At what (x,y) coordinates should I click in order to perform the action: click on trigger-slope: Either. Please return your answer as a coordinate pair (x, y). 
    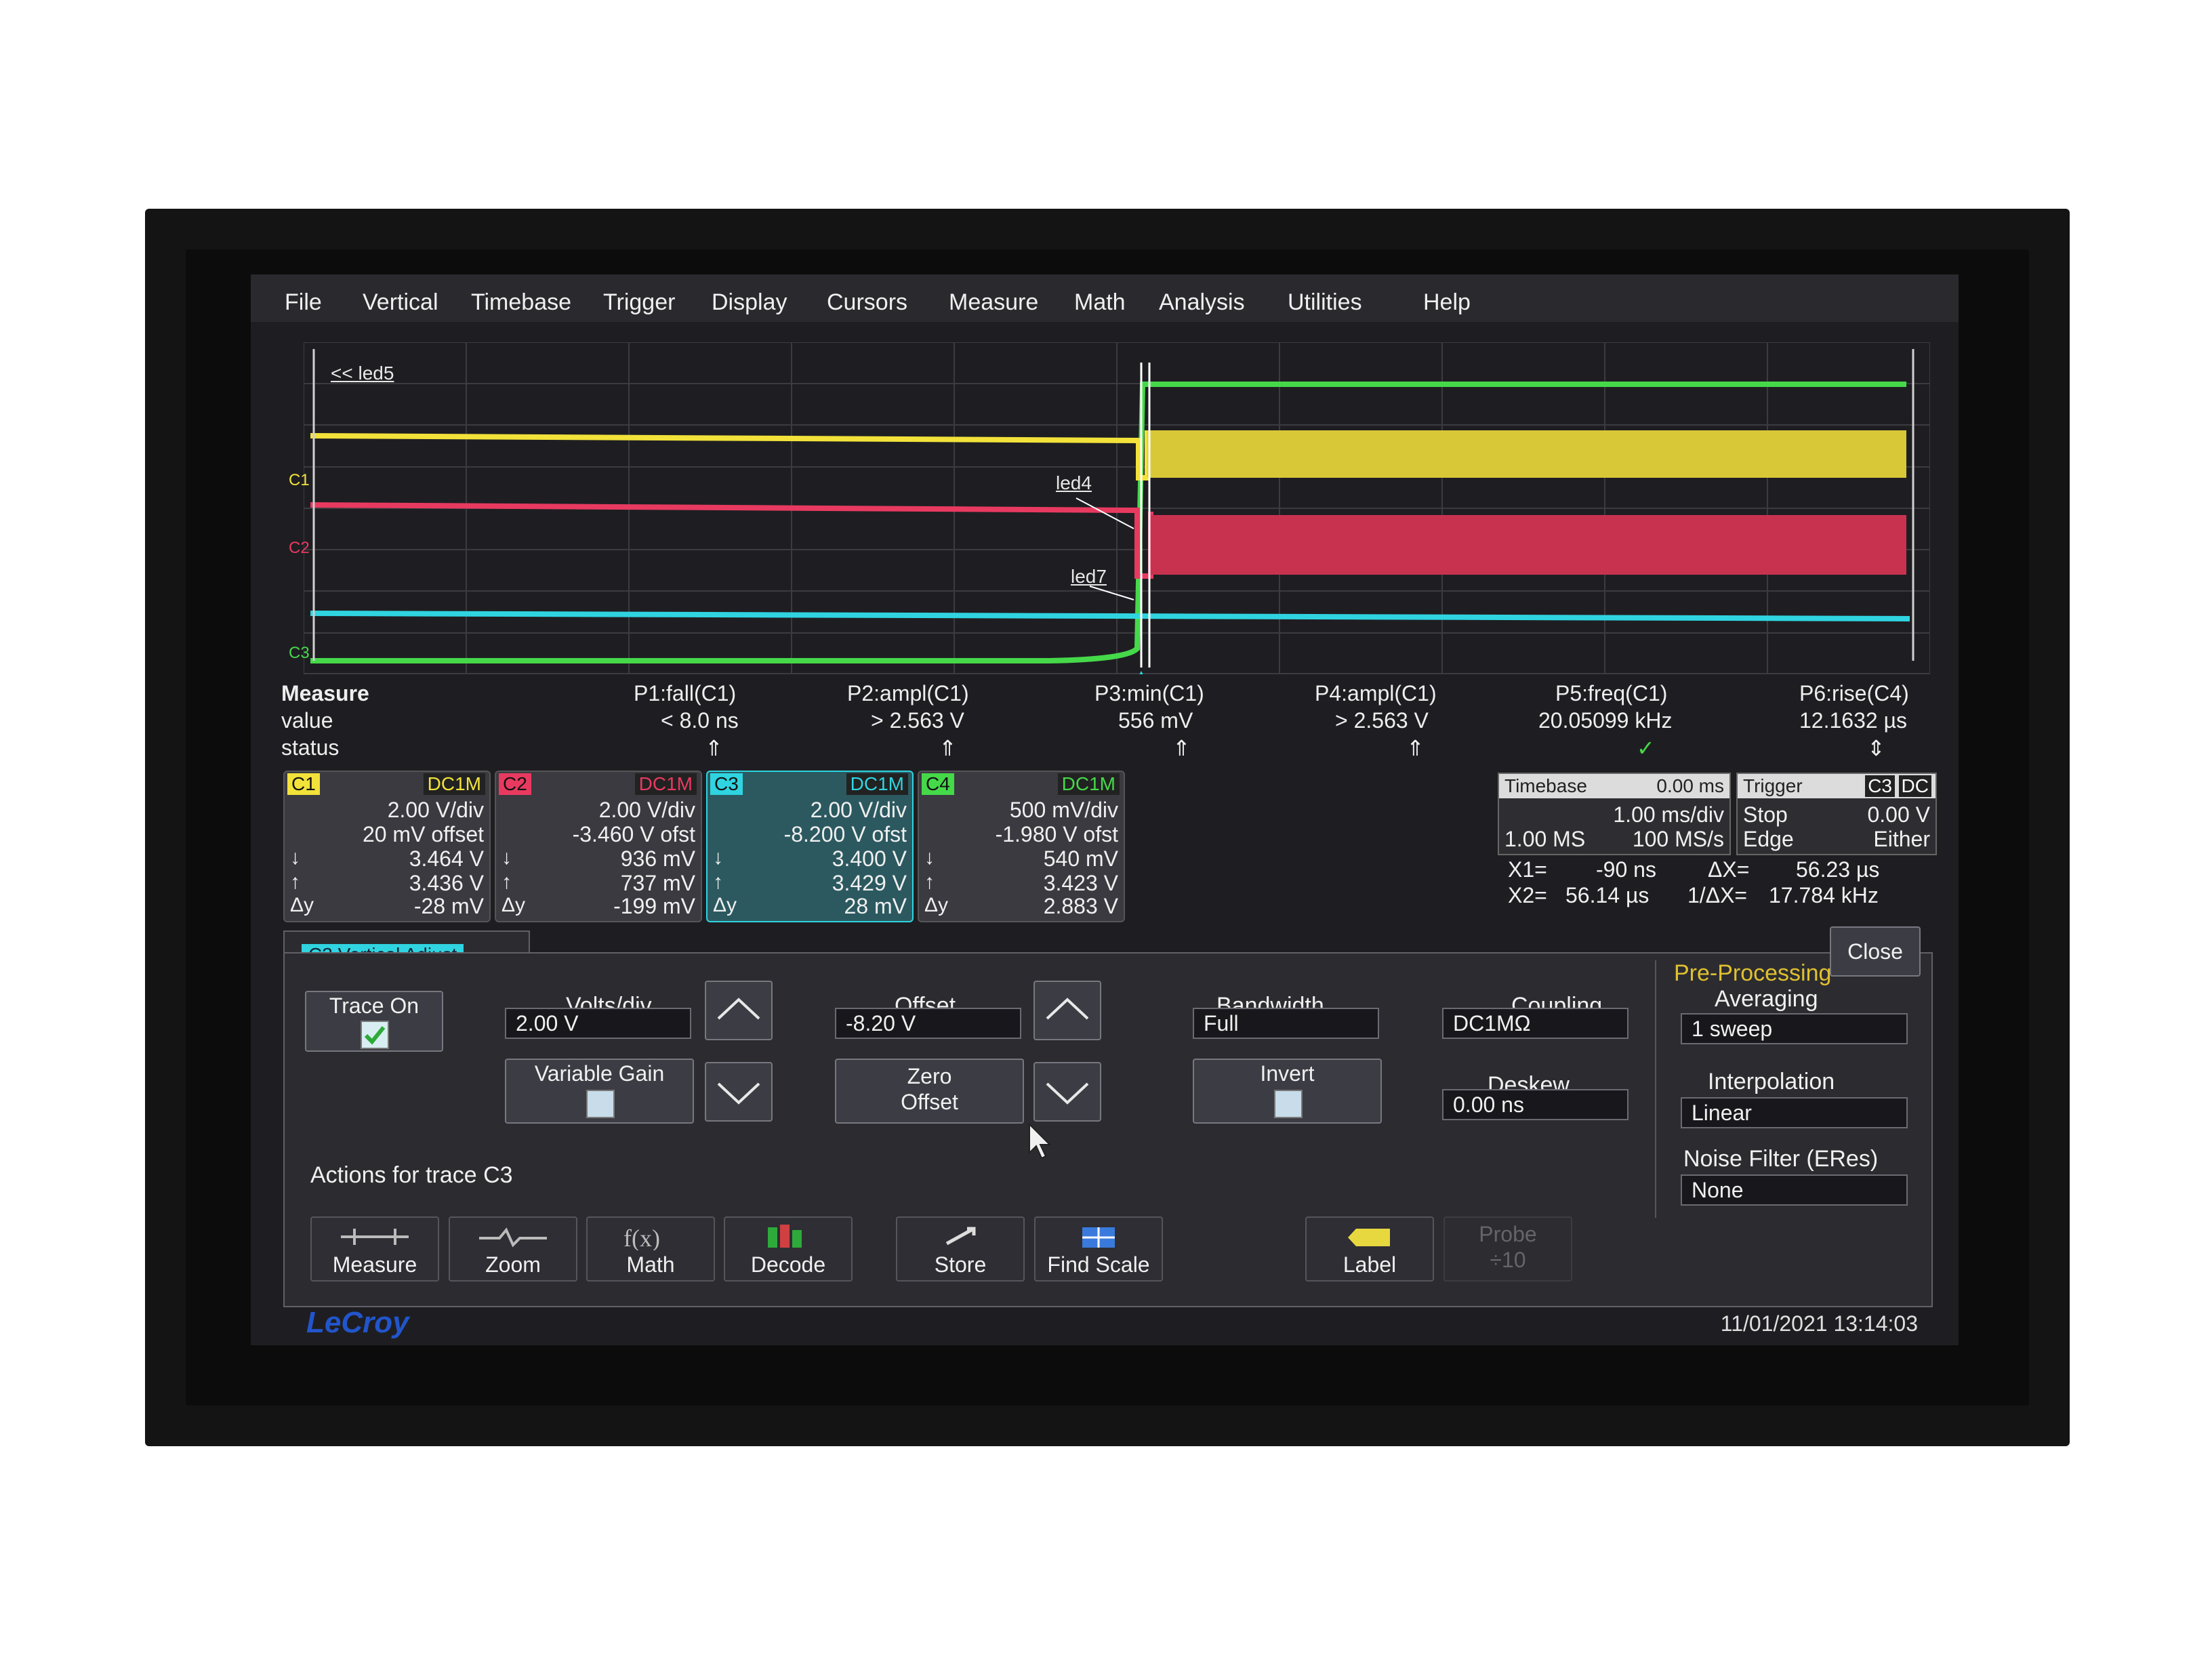
    Looking at the image, I should click on (1901, 839).